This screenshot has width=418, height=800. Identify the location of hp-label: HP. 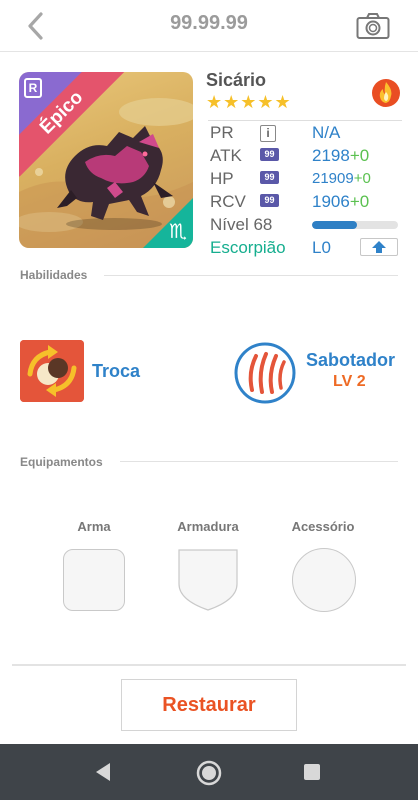
(222, 178).